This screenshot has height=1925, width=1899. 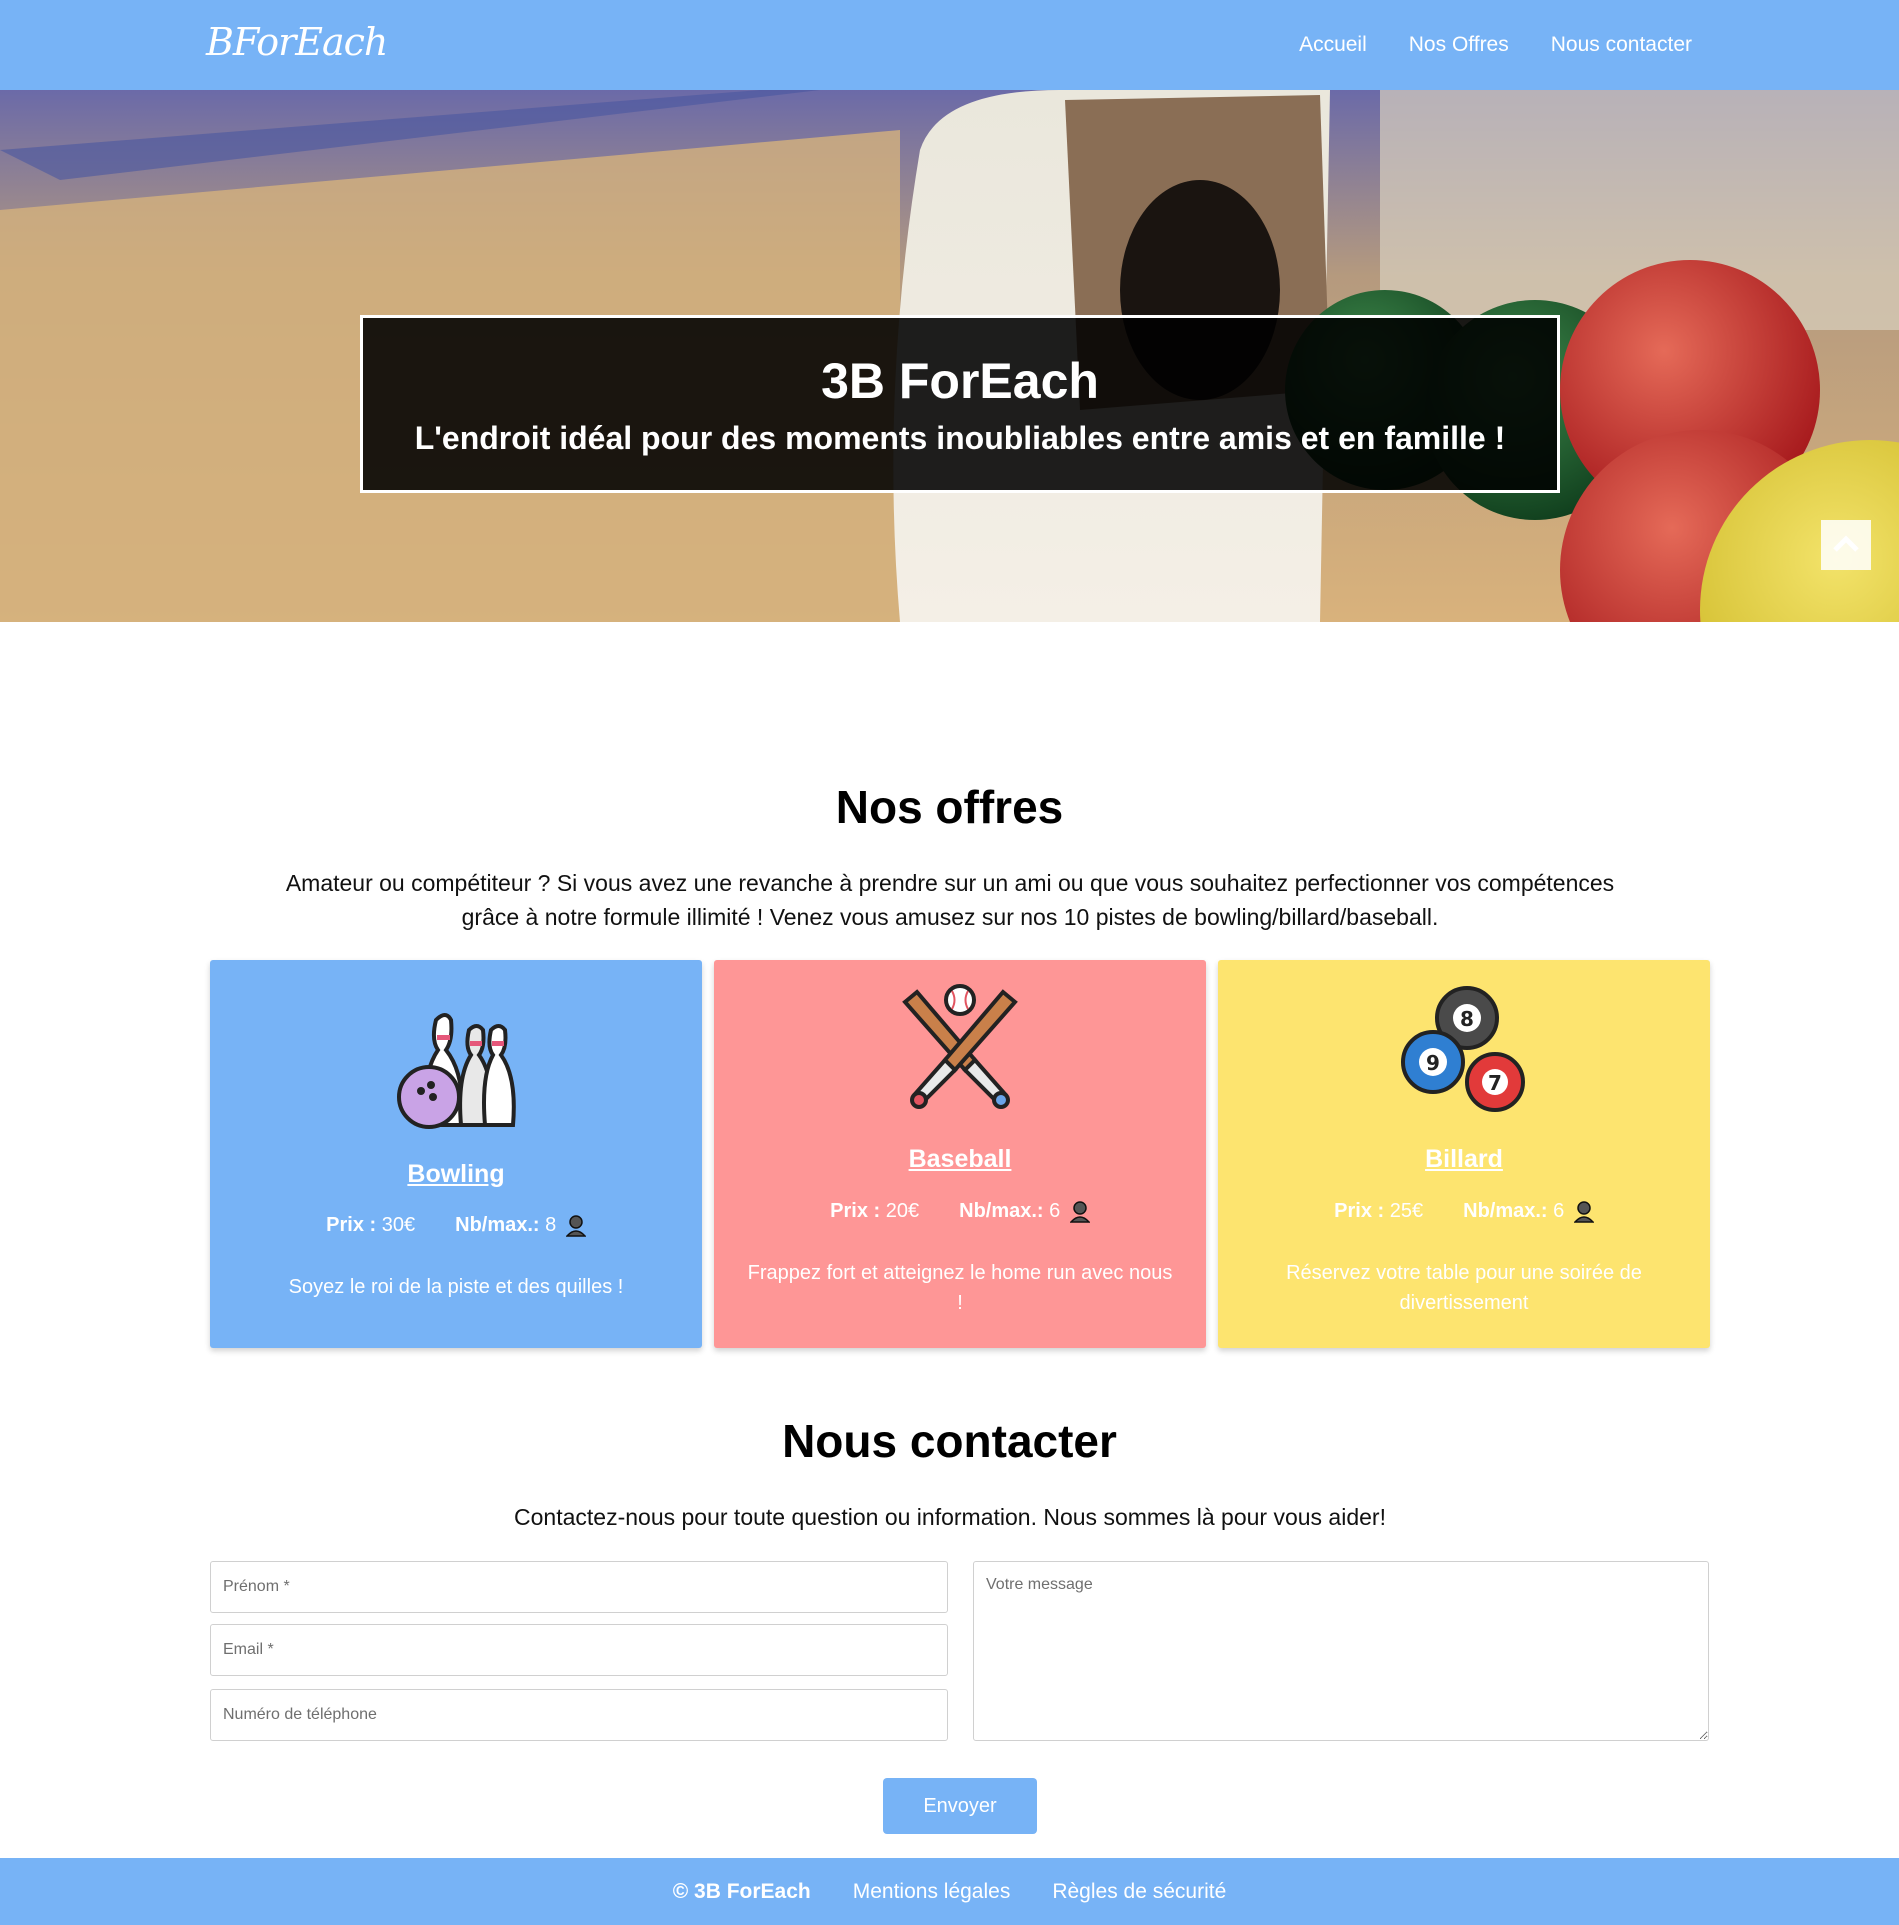 I want to click on baseball-icon, so click(x=960, y=1046).